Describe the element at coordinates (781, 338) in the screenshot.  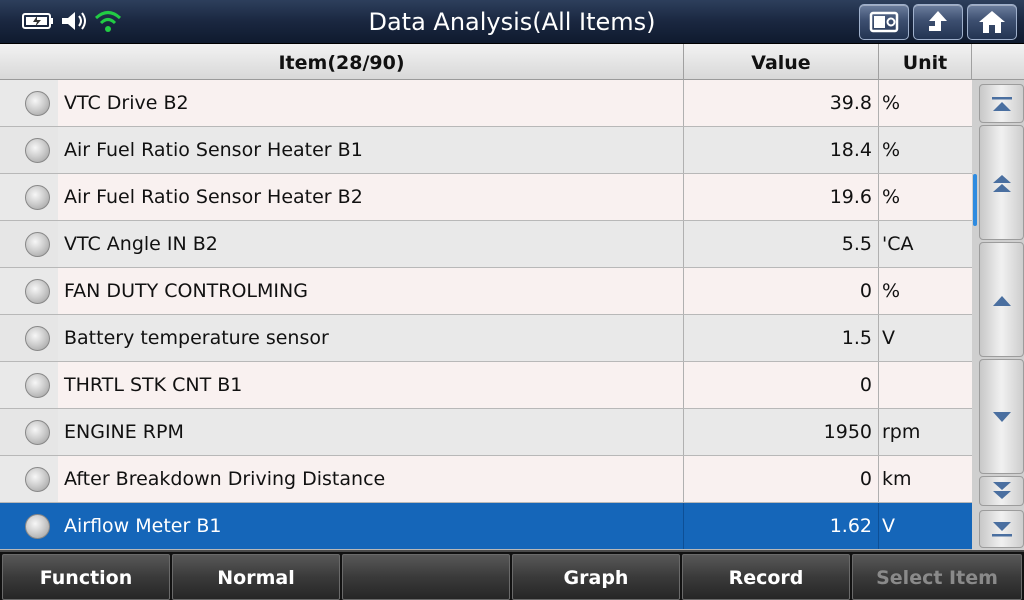
I see `value-cell: 1.5` at that location.